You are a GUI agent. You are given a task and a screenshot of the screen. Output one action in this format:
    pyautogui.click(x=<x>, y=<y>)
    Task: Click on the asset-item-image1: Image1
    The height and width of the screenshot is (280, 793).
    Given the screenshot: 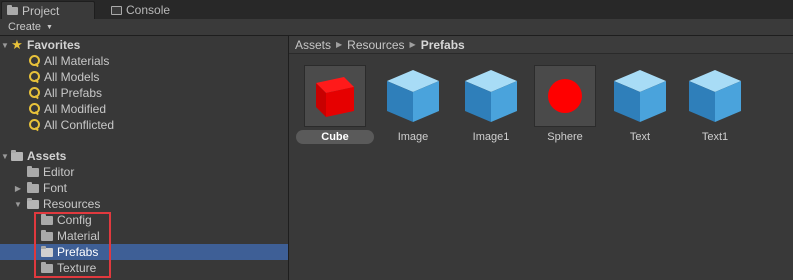 What is the action you would take?
    pyautogui.click(x=490, y=105)
    